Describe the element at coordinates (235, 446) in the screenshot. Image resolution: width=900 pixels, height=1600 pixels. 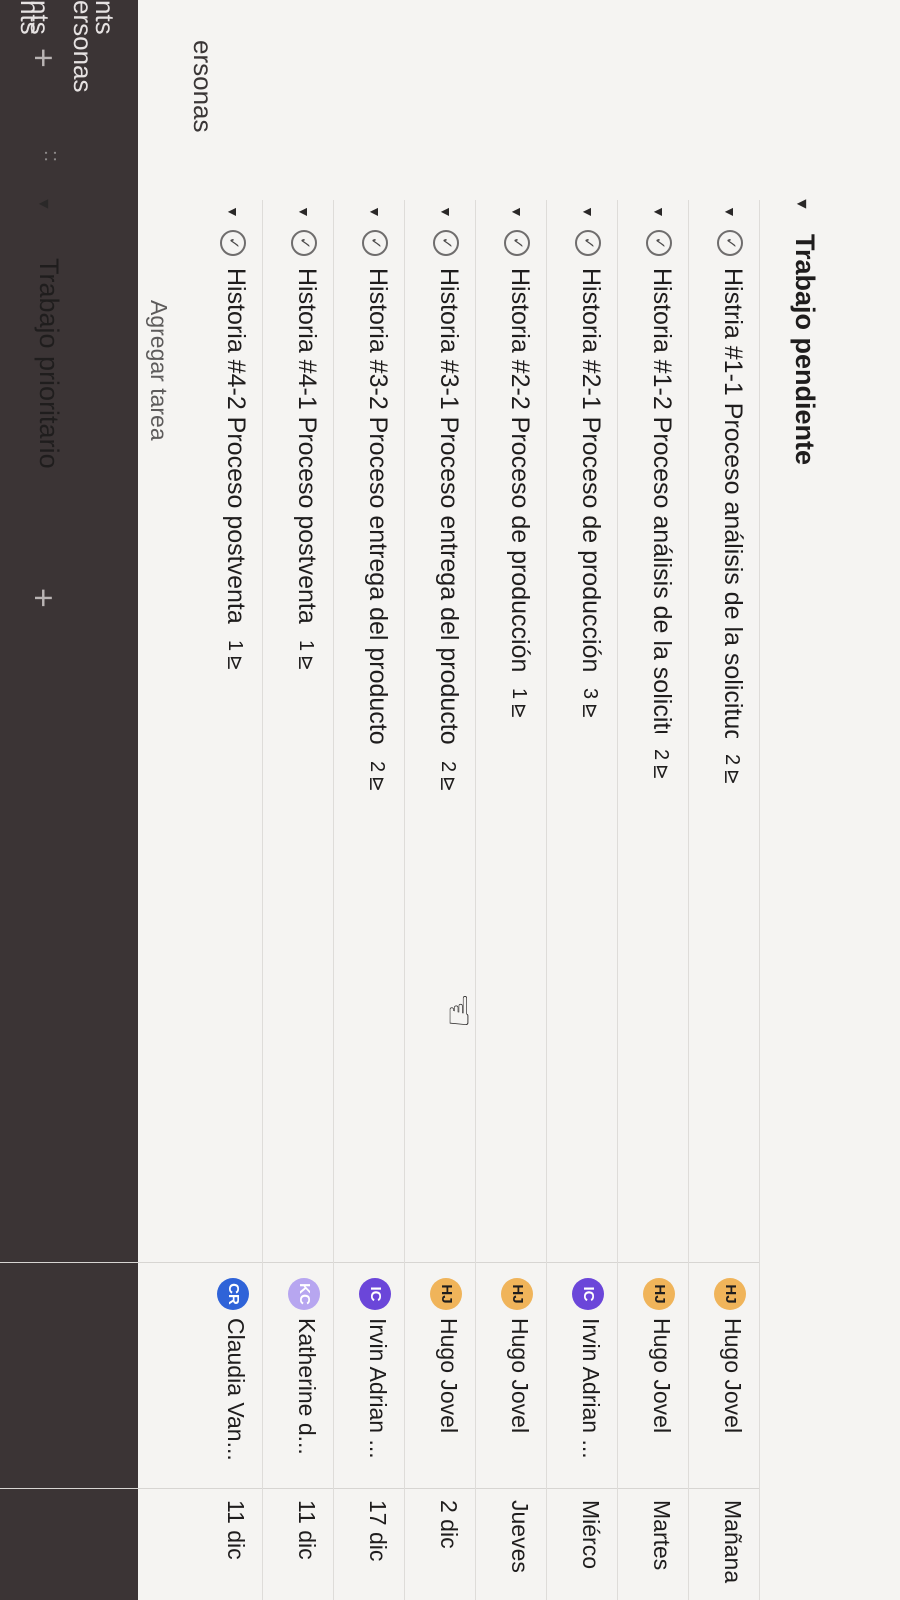
I see `task-name: Historia #4-2 Proceso postventa` at that location.